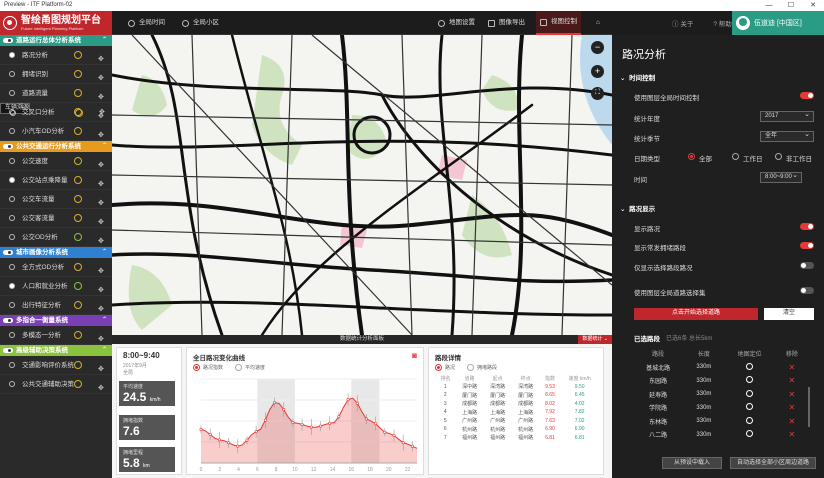 This screenshot has width=824, height=478. What do you see at coordinates (56, 350) in the screenshot?
I see `sidebar-section: 高级辅助决策系统 ⌃` at bounding box center [56, 350].